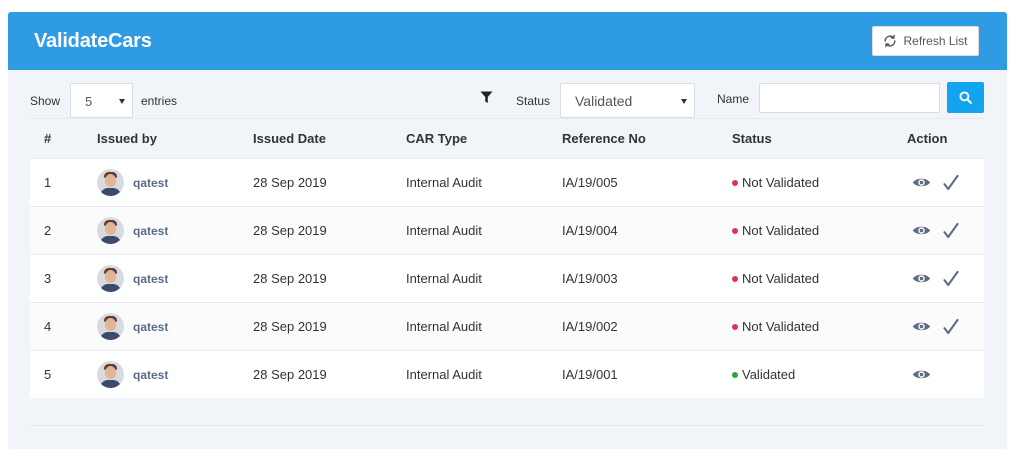 This screenshot has width=1013, height=461. I want to click on status-filter-value: Validated, so click(604, 101).